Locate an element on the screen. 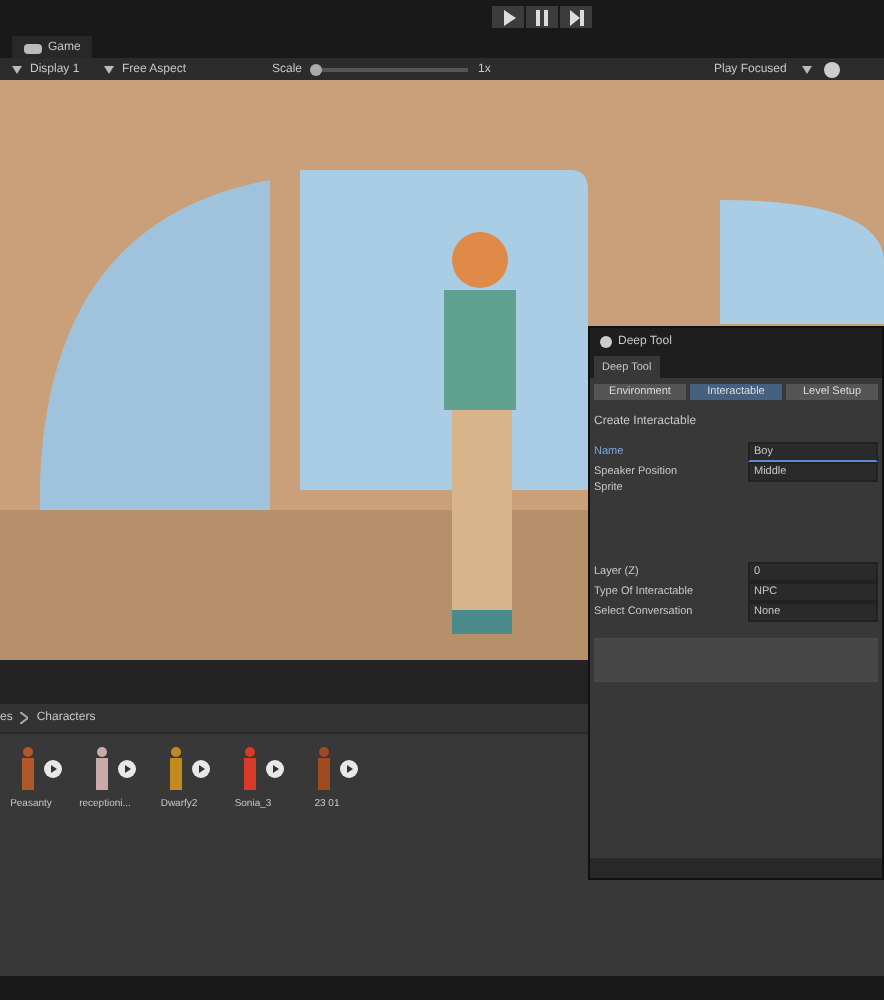 The image size is (884, 1000). pause-icon is located at coordinates (542, 17).